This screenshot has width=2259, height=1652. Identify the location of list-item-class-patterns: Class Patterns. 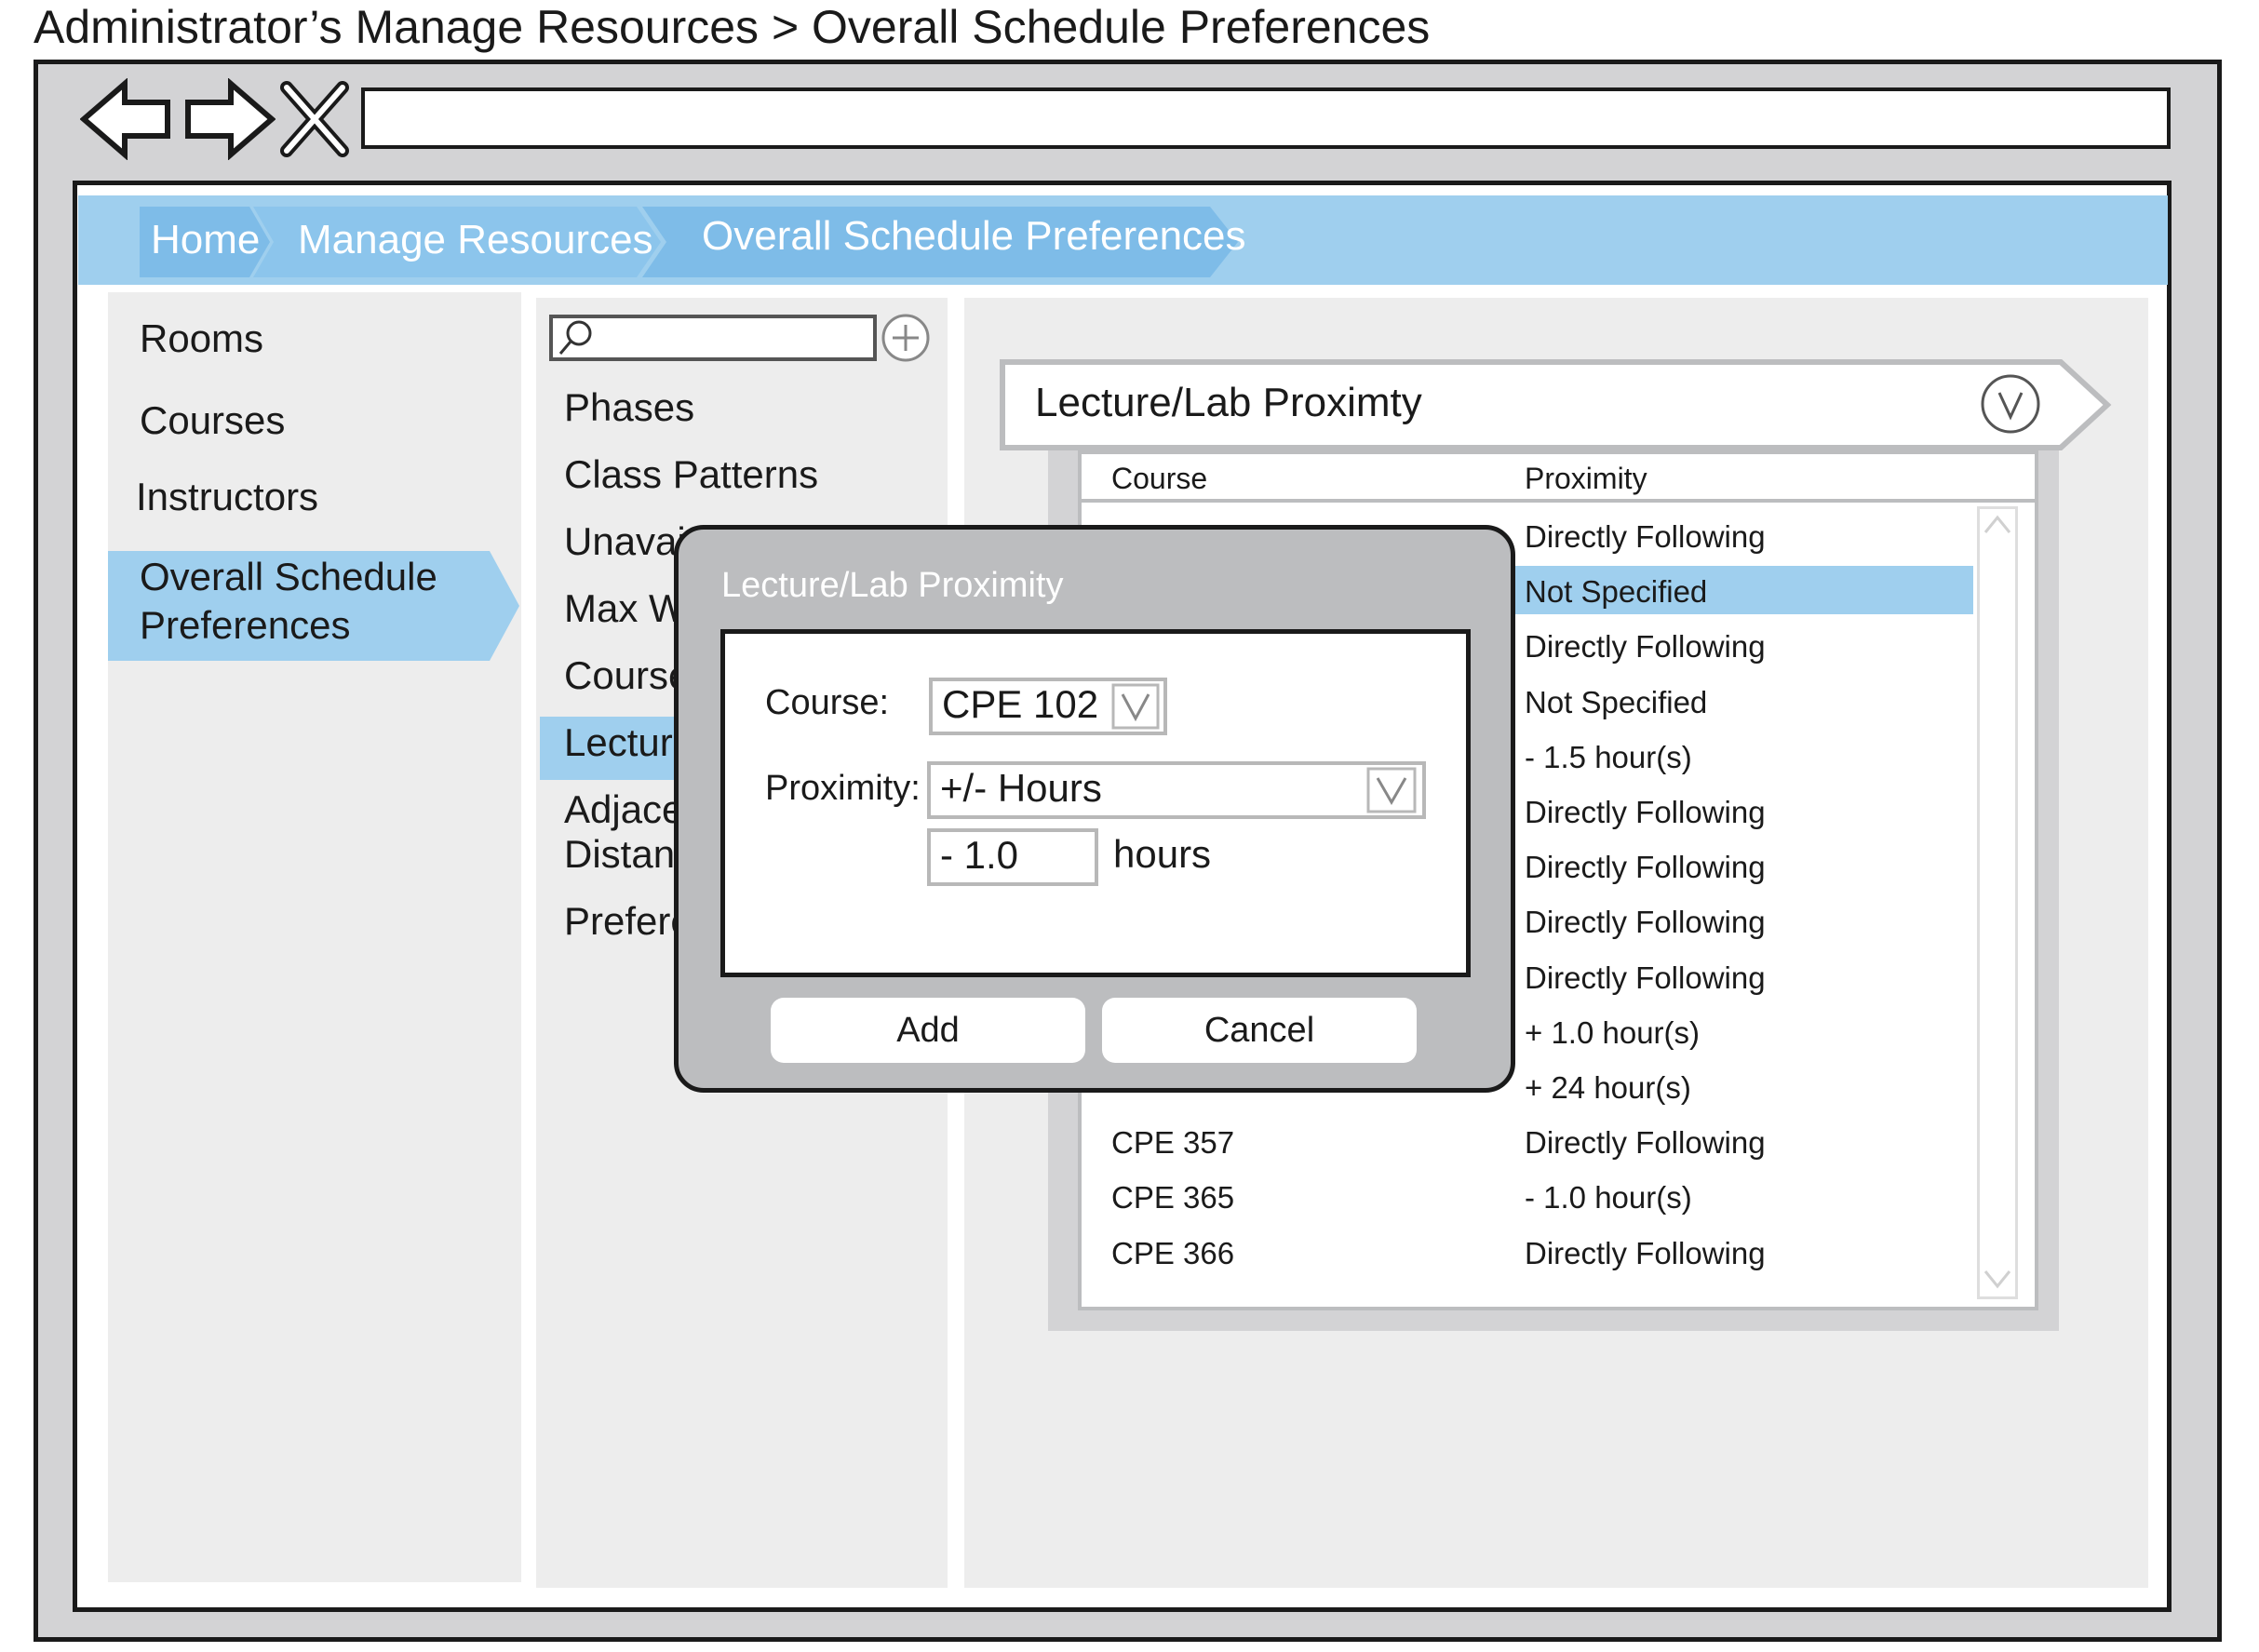
(691, 475).